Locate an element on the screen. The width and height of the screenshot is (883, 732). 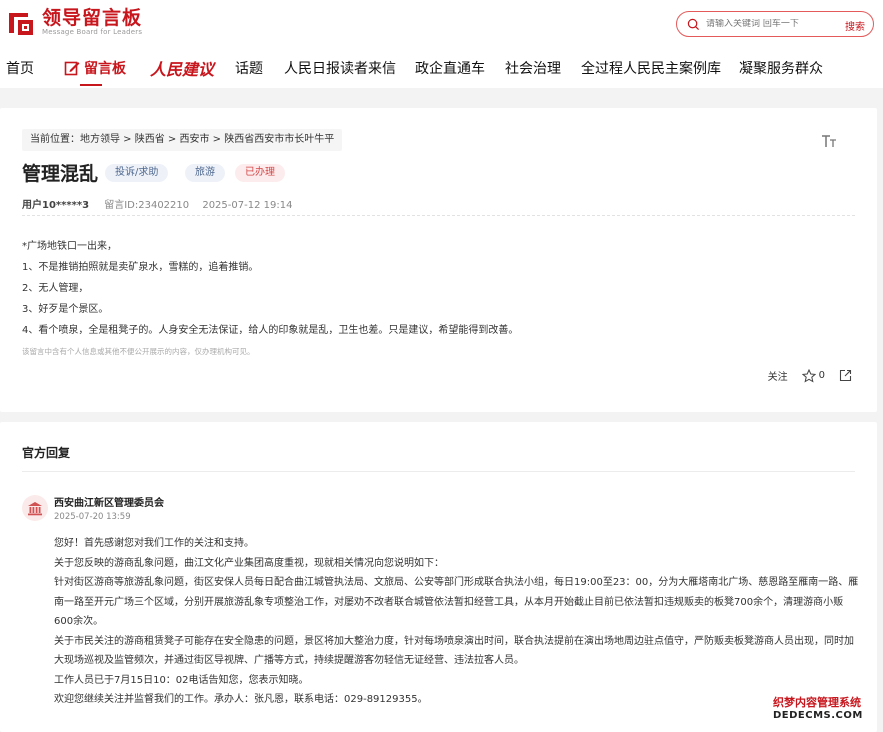
tag-domain: 旅游 is located at coordinates (205, 173).